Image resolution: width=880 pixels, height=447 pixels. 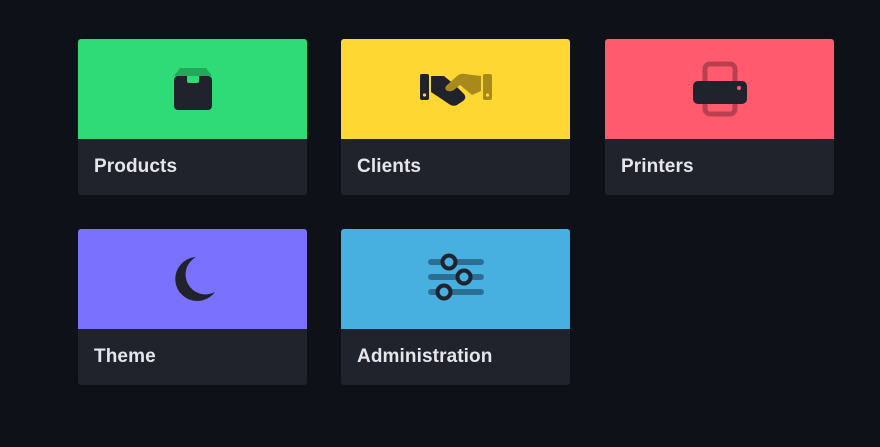 I want to click on printer-icon, so click(x=719, y=89).